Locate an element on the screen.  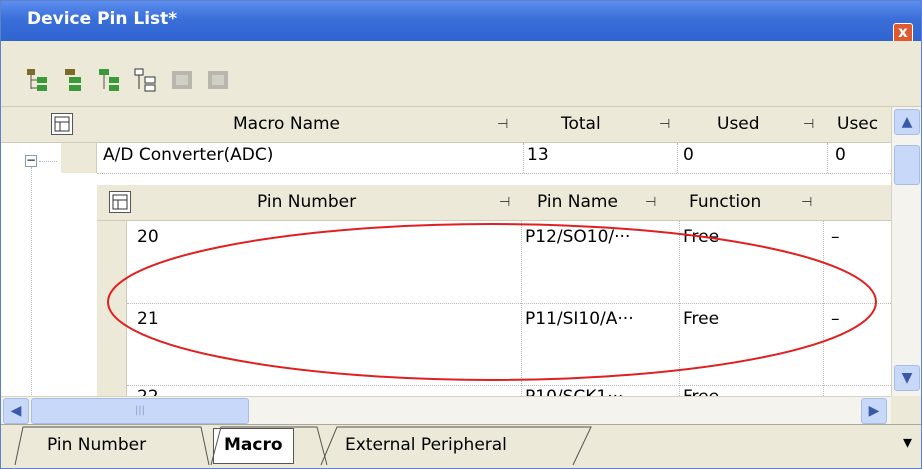
scroll-right-button: ▶ is located at coordinates (874, 411).